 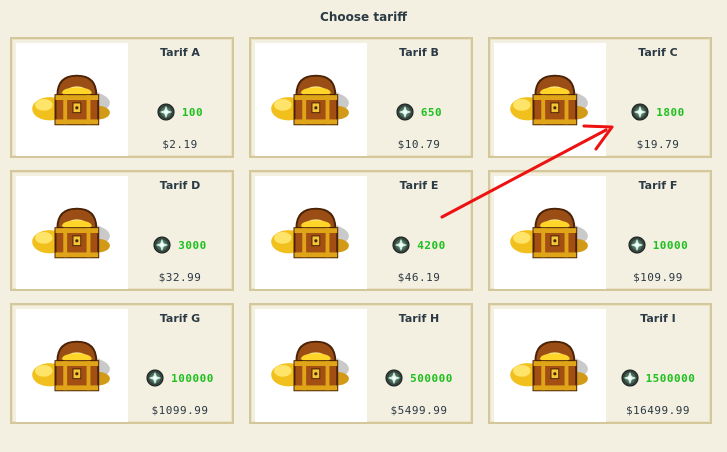 What do you see at coordinates (180, 410) in the screenshot?
I see `tariff-price: $1099.99` at bounding box center [180, 410].